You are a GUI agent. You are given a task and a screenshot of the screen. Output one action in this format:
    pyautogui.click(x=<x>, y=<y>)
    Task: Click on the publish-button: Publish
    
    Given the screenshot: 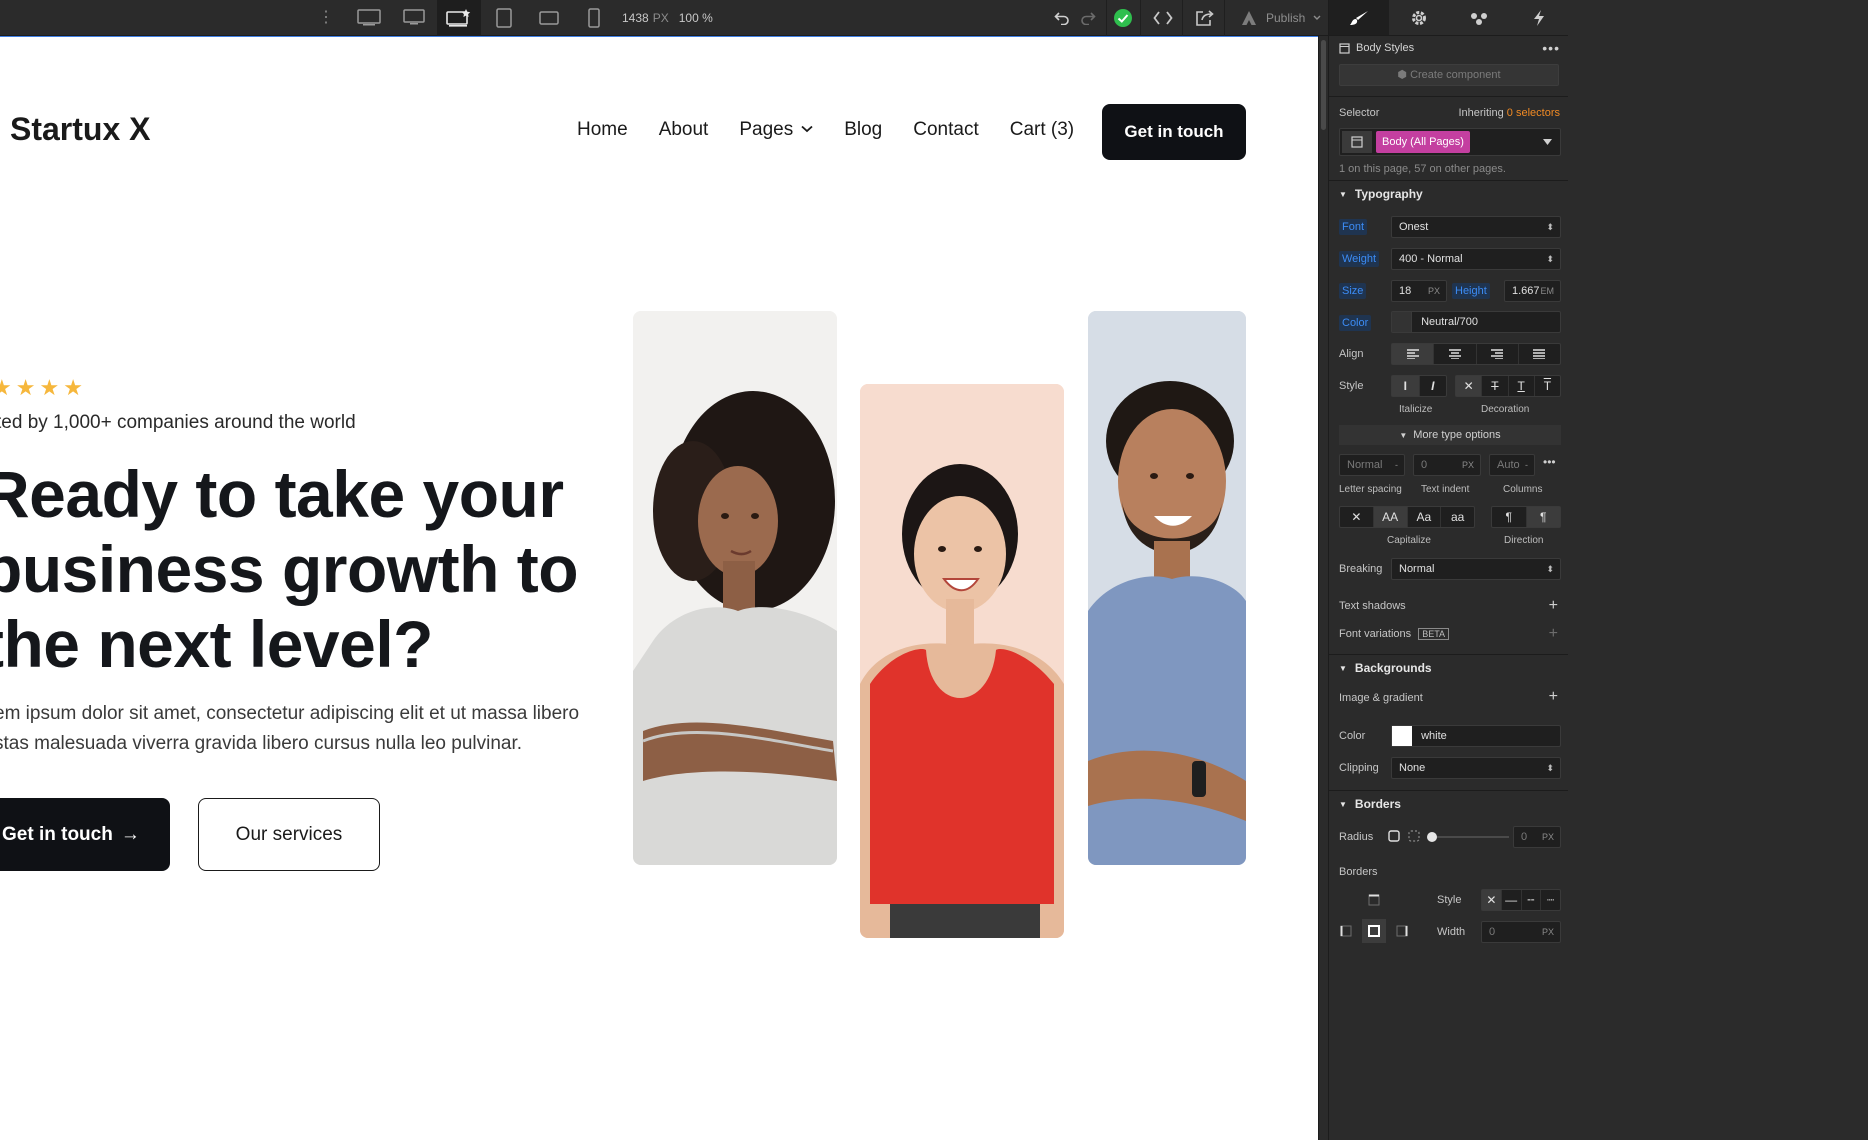 What is the action you would take?
    pyautogui.click(x=1280, y=18)
    